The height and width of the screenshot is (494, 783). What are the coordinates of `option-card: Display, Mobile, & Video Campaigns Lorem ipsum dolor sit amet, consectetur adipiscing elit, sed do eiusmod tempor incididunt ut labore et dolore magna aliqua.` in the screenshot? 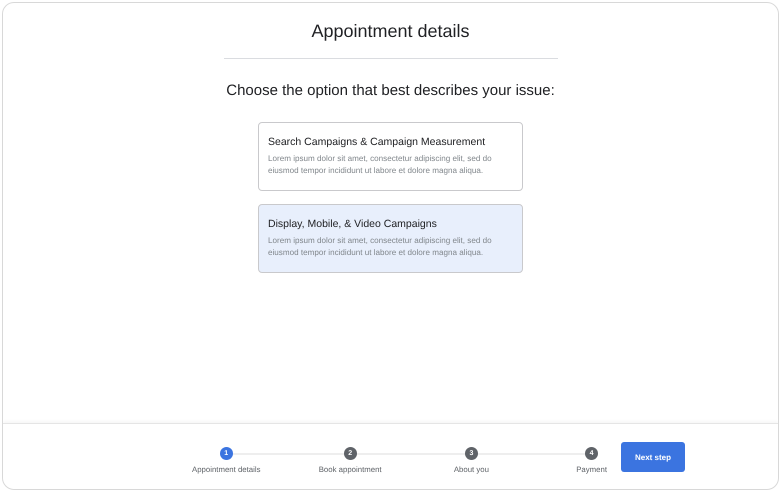 It's located at (390, 238).